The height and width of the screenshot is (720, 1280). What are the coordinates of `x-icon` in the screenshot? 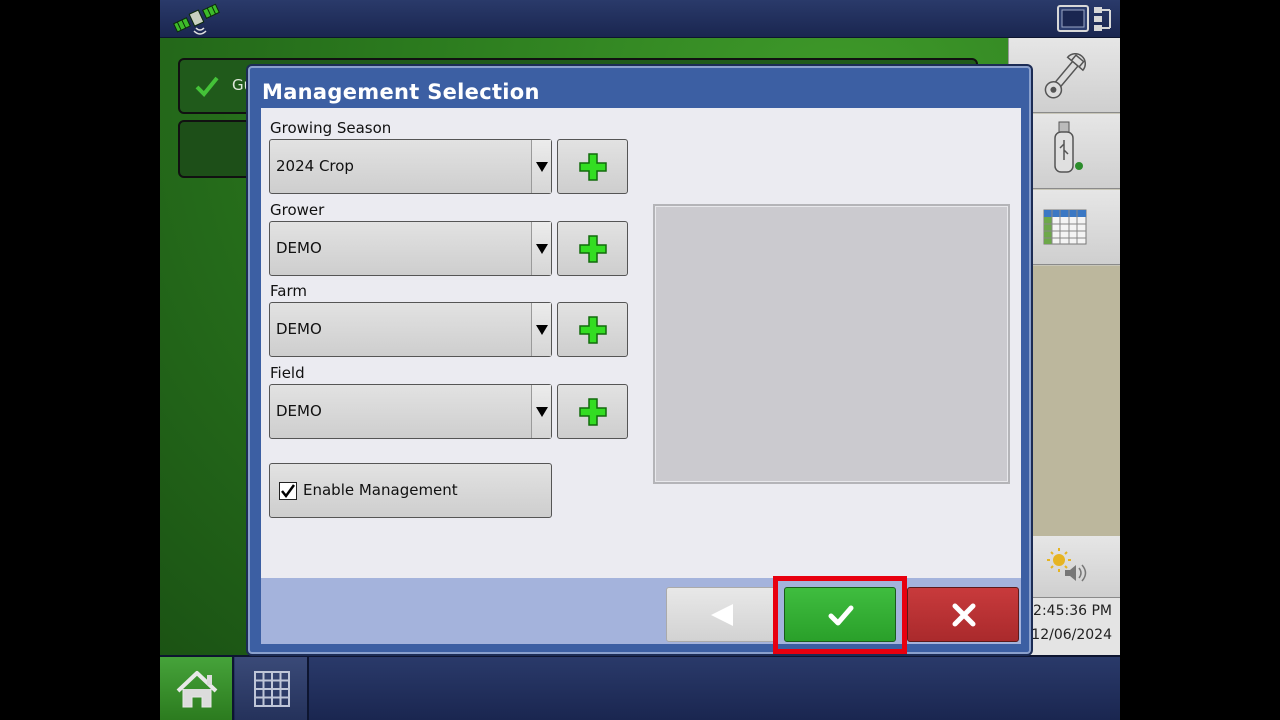 It's located at (964, 615).